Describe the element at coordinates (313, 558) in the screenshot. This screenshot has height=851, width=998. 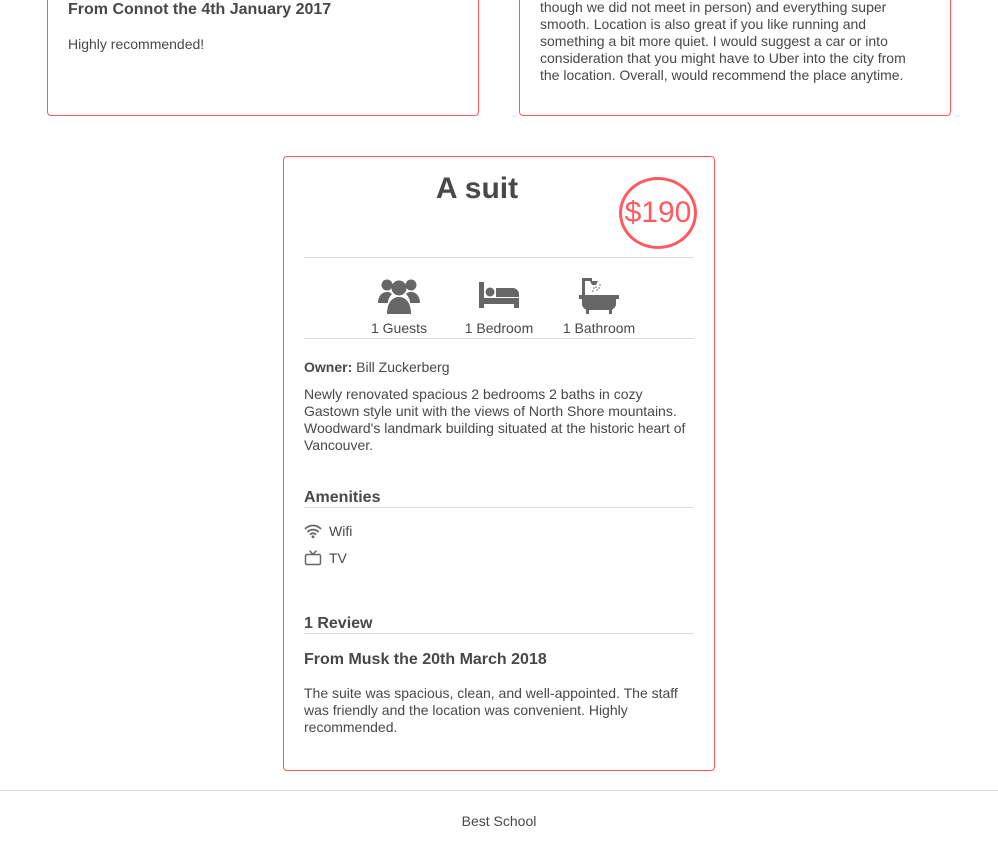
I see `tv-icon` at that location.